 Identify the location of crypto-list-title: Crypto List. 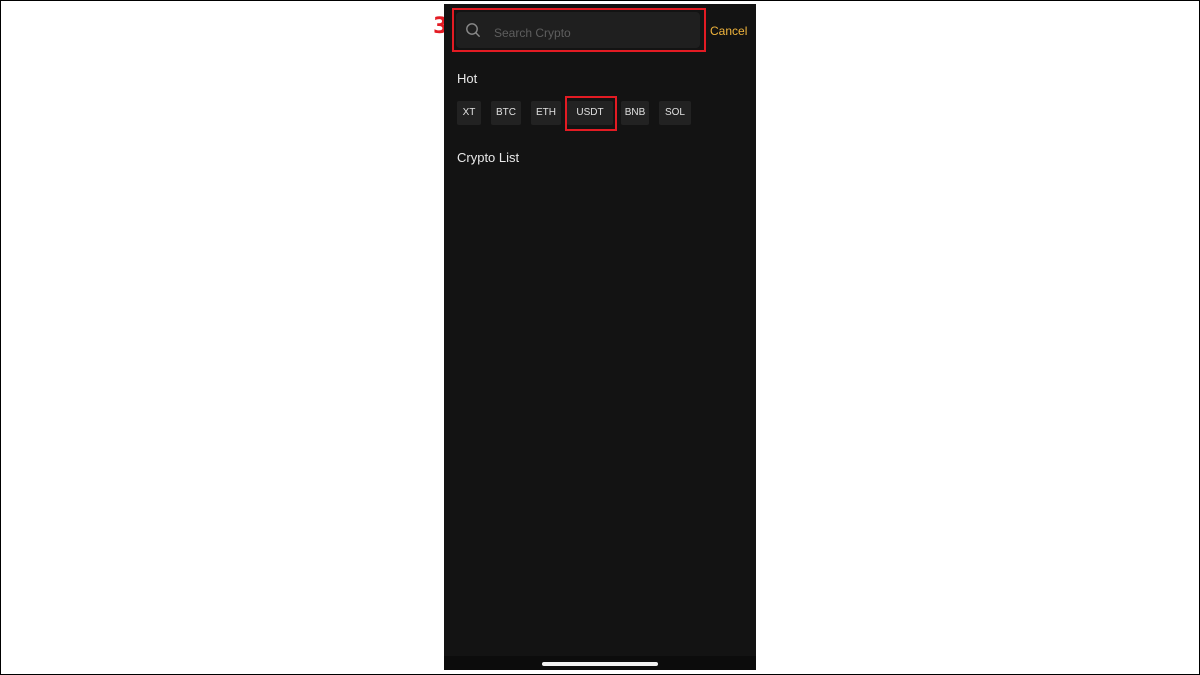
(488, 157).